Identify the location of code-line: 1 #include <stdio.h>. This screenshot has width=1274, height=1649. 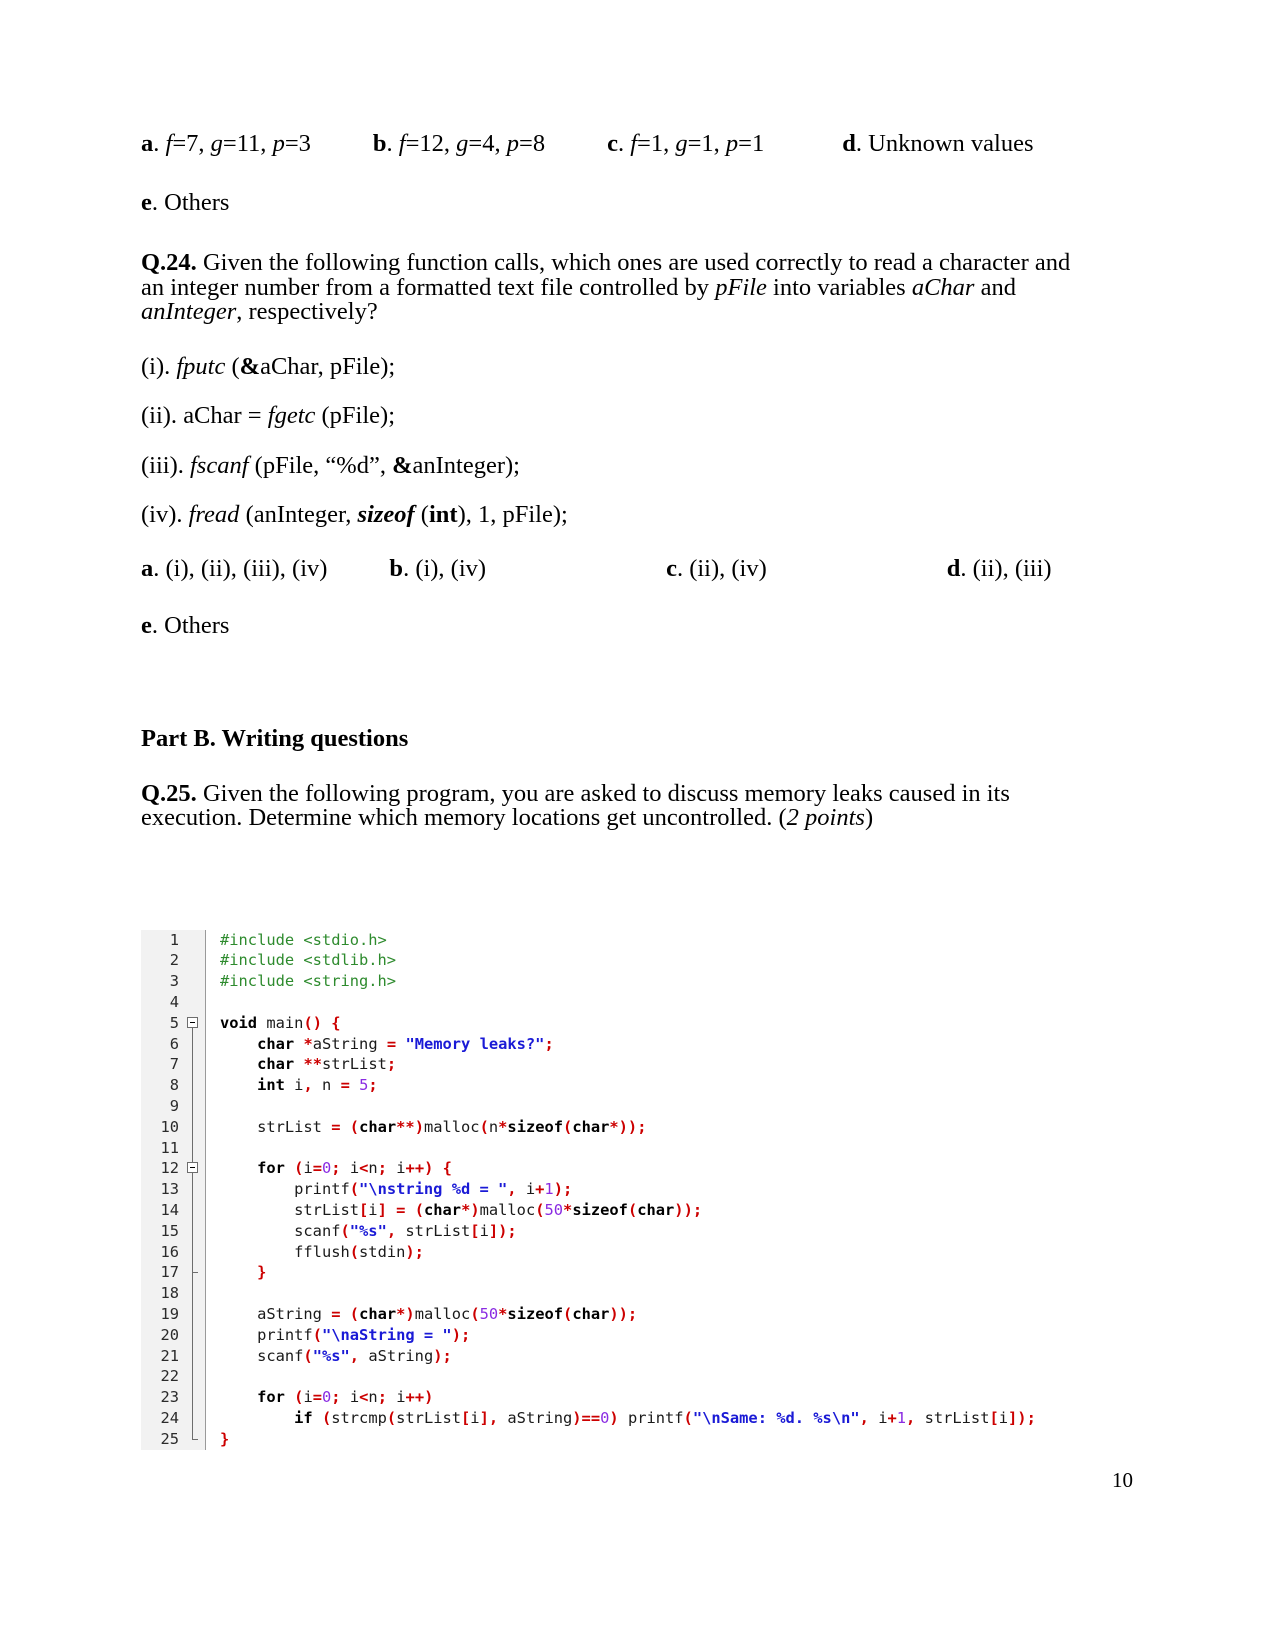
(588, 940).